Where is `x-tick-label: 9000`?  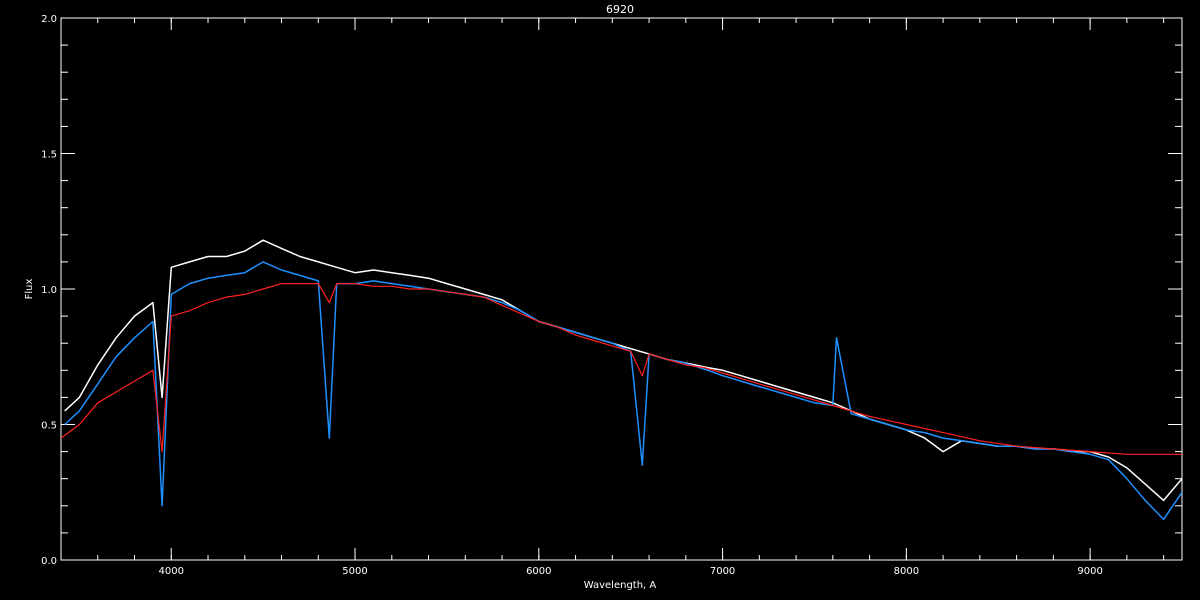 x-tick-label: 9000 is located at coordinates (1089, 571).